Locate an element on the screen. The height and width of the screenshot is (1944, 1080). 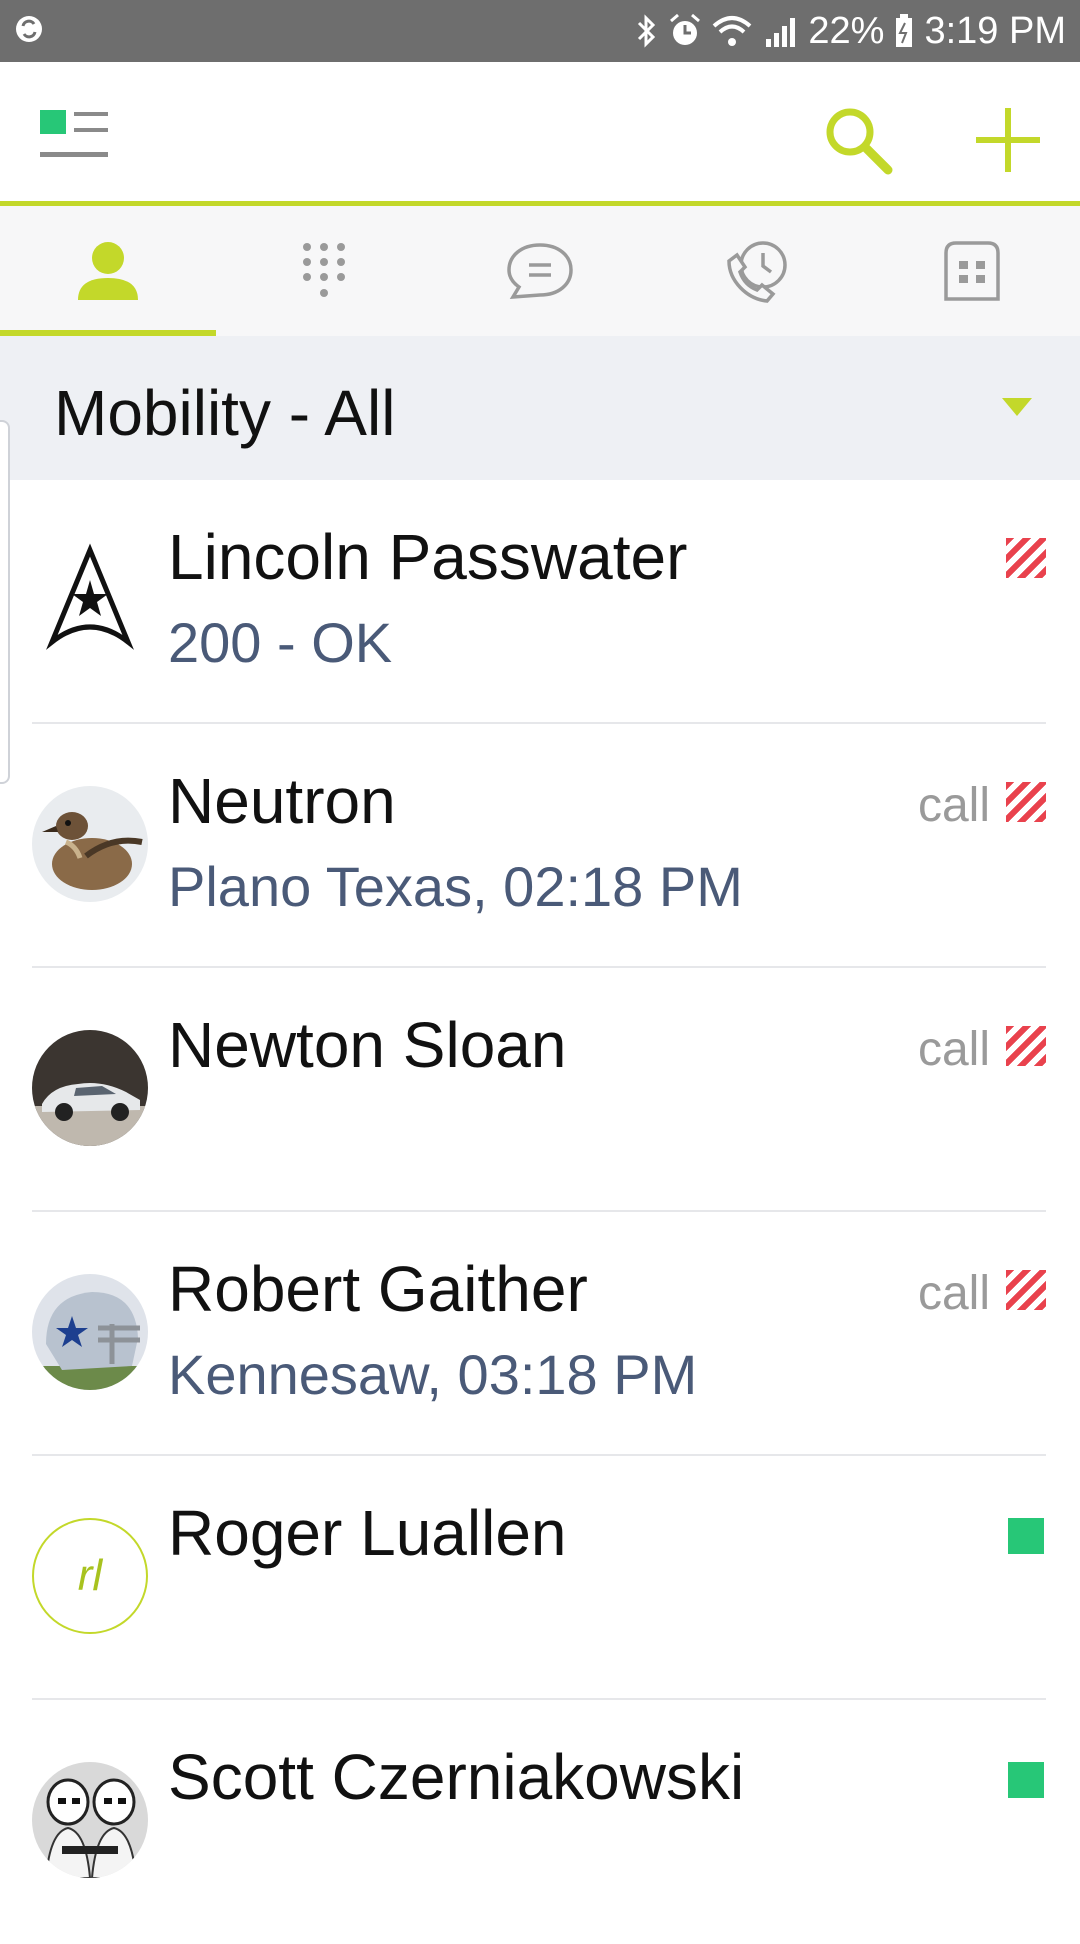
cowboys-helmet-avatar is located at coordinates (90, 1332).